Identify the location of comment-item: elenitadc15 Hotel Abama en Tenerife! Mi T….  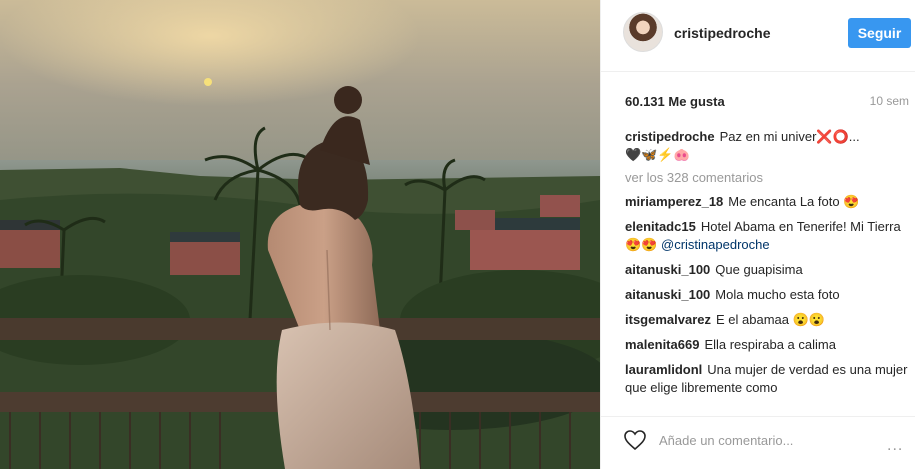
(768, 236).